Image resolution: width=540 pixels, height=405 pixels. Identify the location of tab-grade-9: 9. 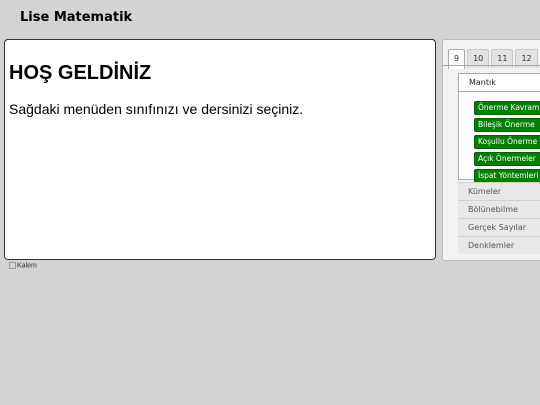
(457, 59).